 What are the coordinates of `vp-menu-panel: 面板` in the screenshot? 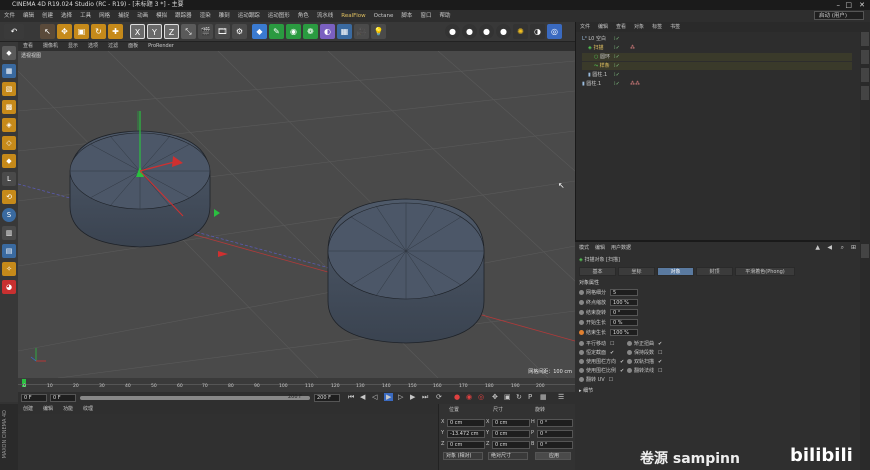 It's located at (133, 46).